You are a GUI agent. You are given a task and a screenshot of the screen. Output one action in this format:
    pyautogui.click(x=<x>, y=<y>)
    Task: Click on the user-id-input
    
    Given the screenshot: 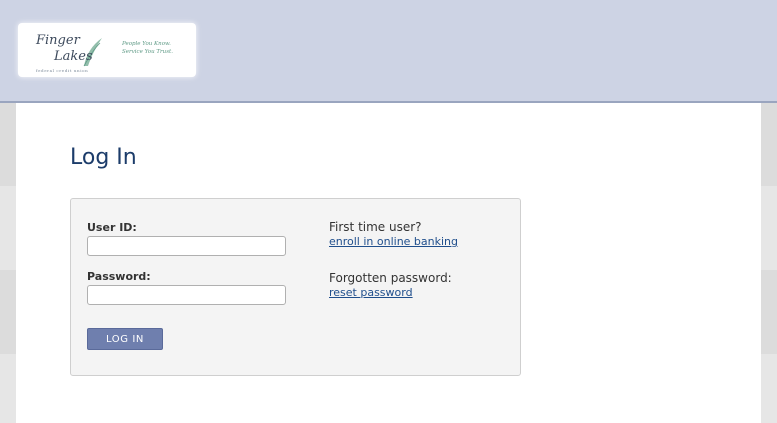 What is the action you would take?
    pyautogui.click(x=186, y=246)
    